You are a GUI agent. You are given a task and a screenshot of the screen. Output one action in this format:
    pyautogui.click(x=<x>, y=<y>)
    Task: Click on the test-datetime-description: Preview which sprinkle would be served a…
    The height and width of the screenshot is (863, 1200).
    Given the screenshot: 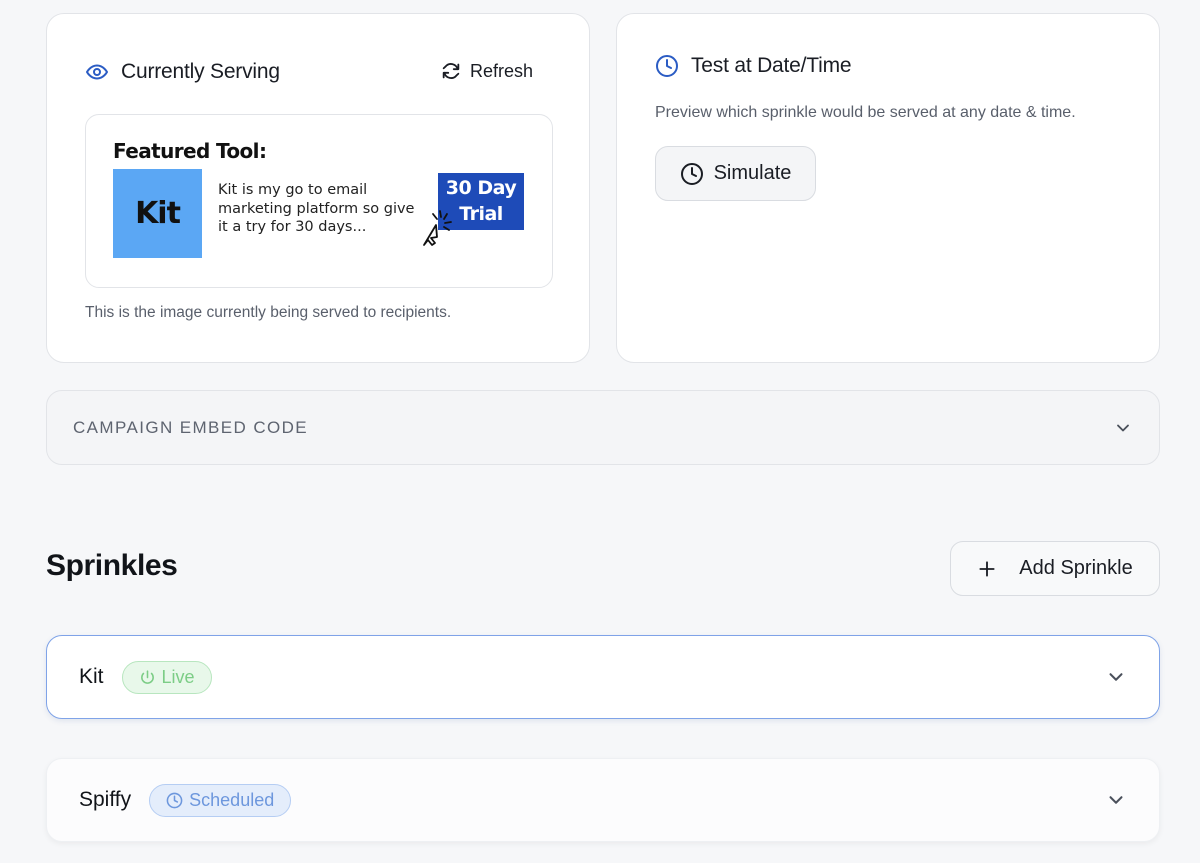 What is the action you would take?
    pyautogui.click(x=865, y=112)
    